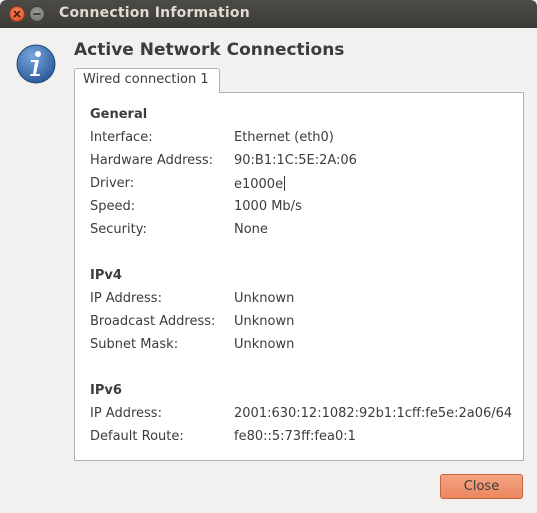 Image resolution: width=537 pixels, height=513 pixels. I want to click on close-button: Close, so click(481, 486).